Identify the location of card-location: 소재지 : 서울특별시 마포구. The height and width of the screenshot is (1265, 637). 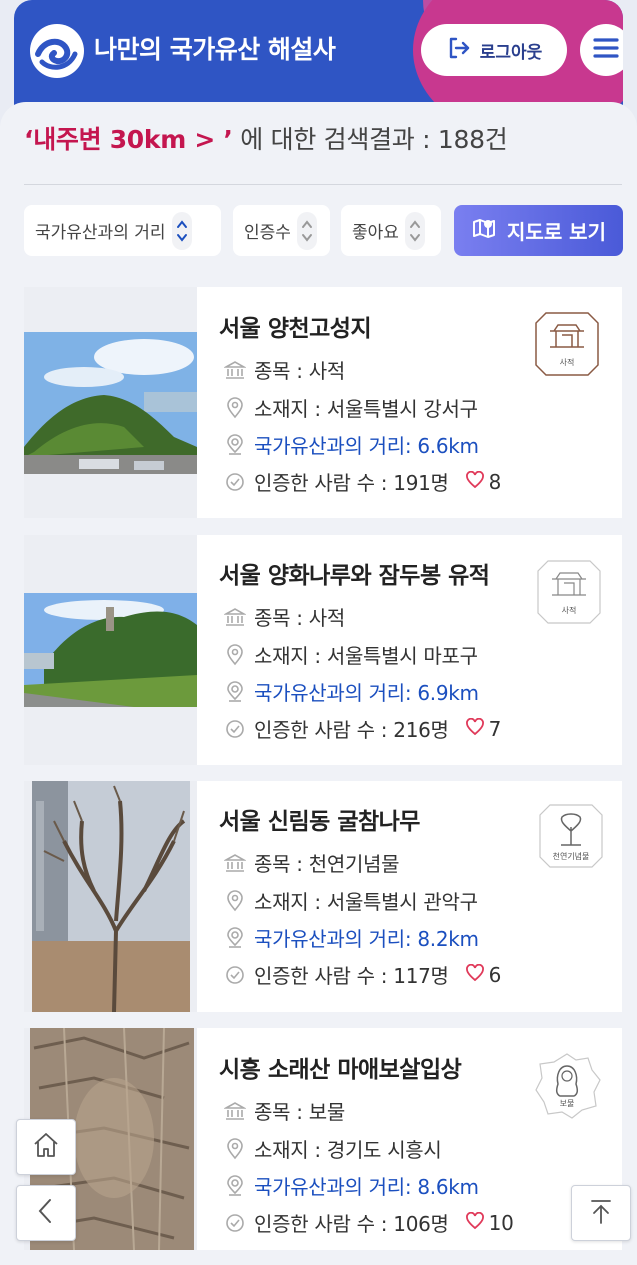
(351, 654).